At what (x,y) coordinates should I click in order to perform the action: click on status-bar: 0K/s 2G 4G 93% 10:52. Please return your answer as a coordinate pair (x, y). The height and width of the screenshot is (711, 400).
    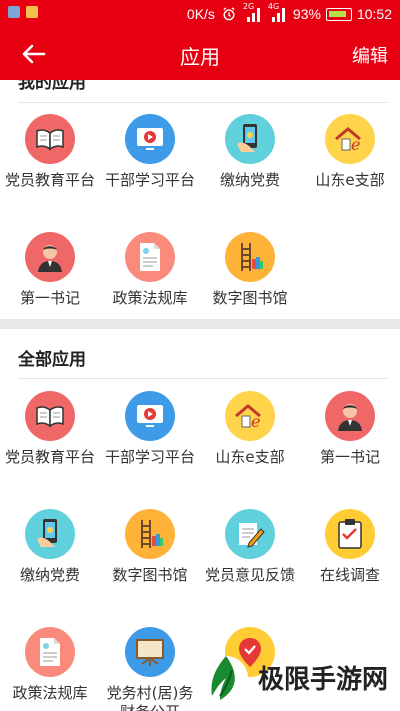
    Looking at the image, I should click on (200, 14).